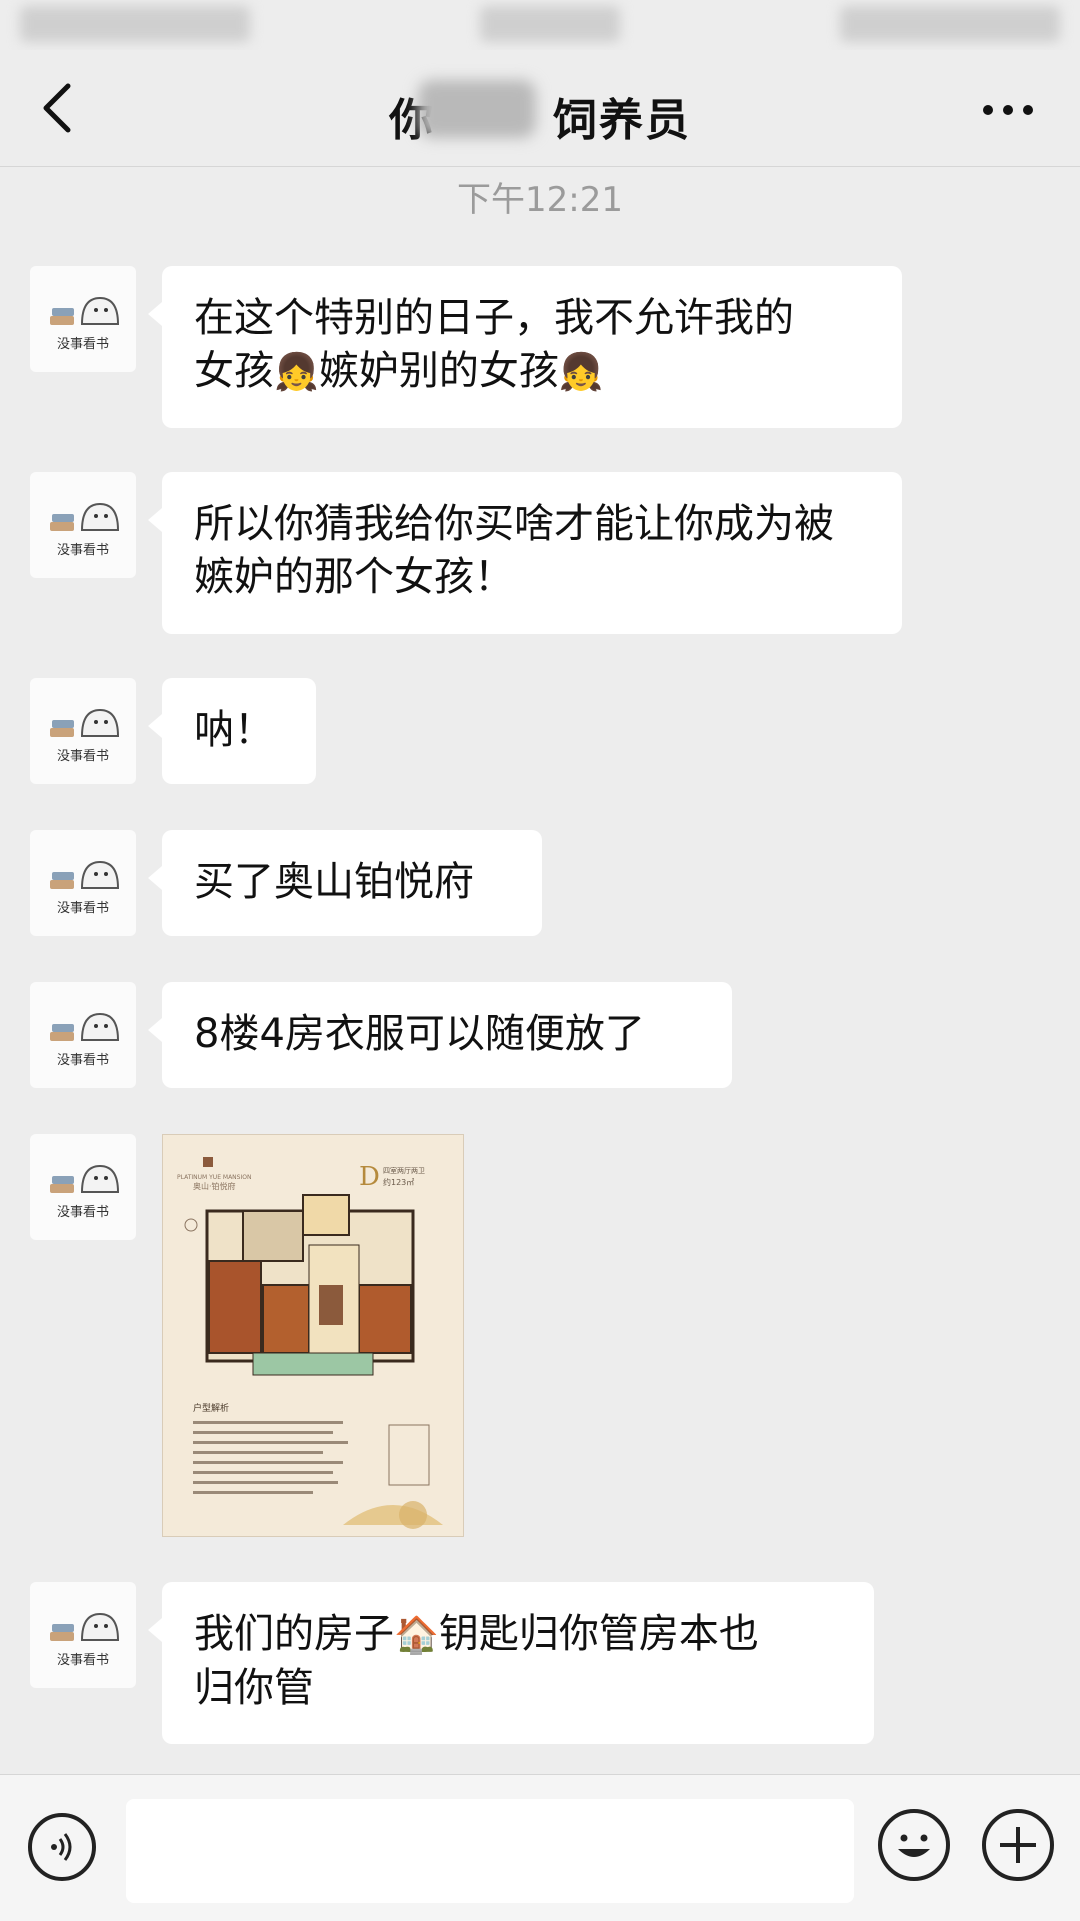  Describe the element at coordinates (404, 1170) in the screenshot. I see `svg-text: 四室两厅两卫` at that location.